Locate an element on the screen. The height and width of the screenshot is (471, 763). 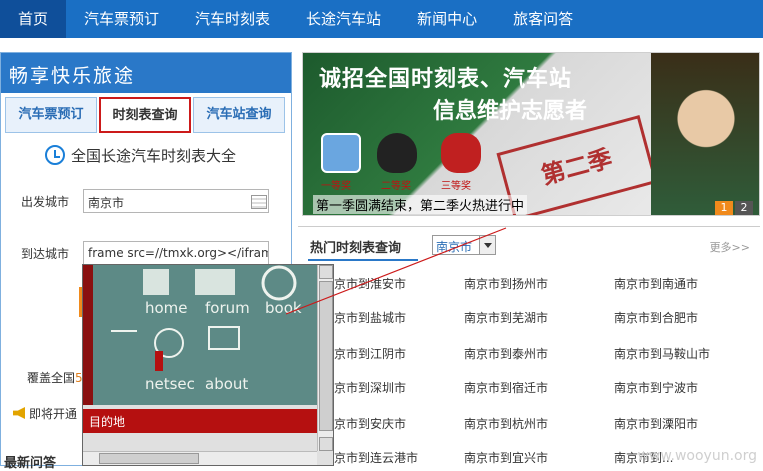
banner-caption: 第一季圆满结束，第二季火热进行中 is located at coordinates (420, 204).